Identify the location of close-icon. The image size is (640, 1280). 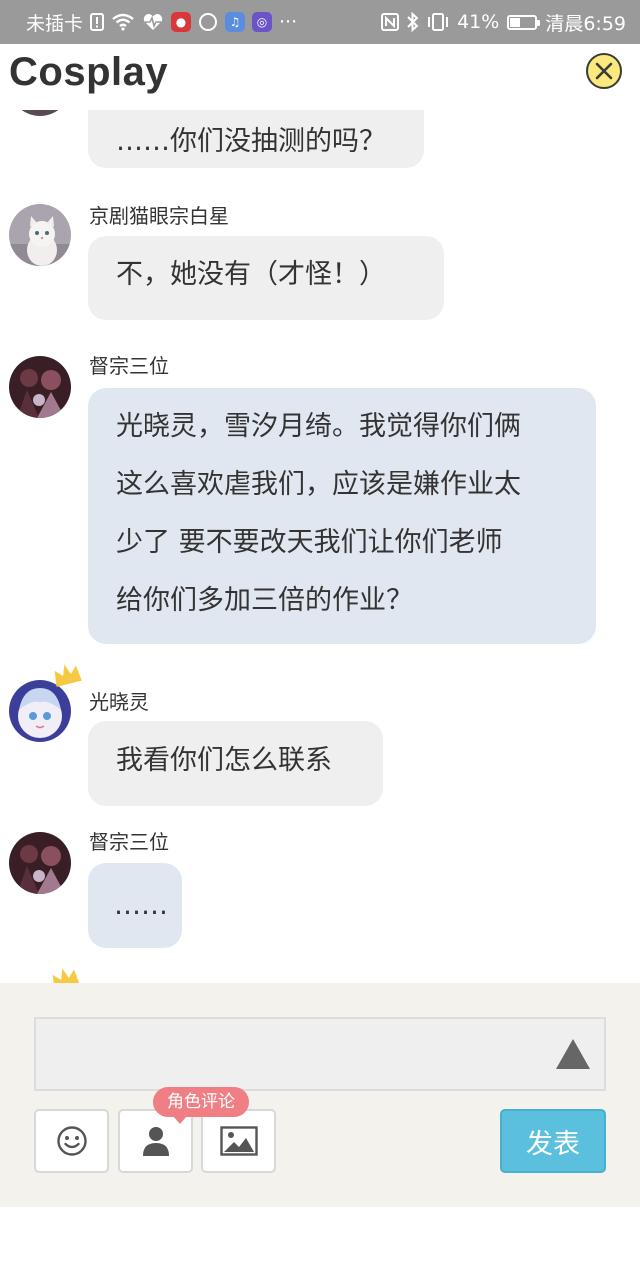
(604, 71).